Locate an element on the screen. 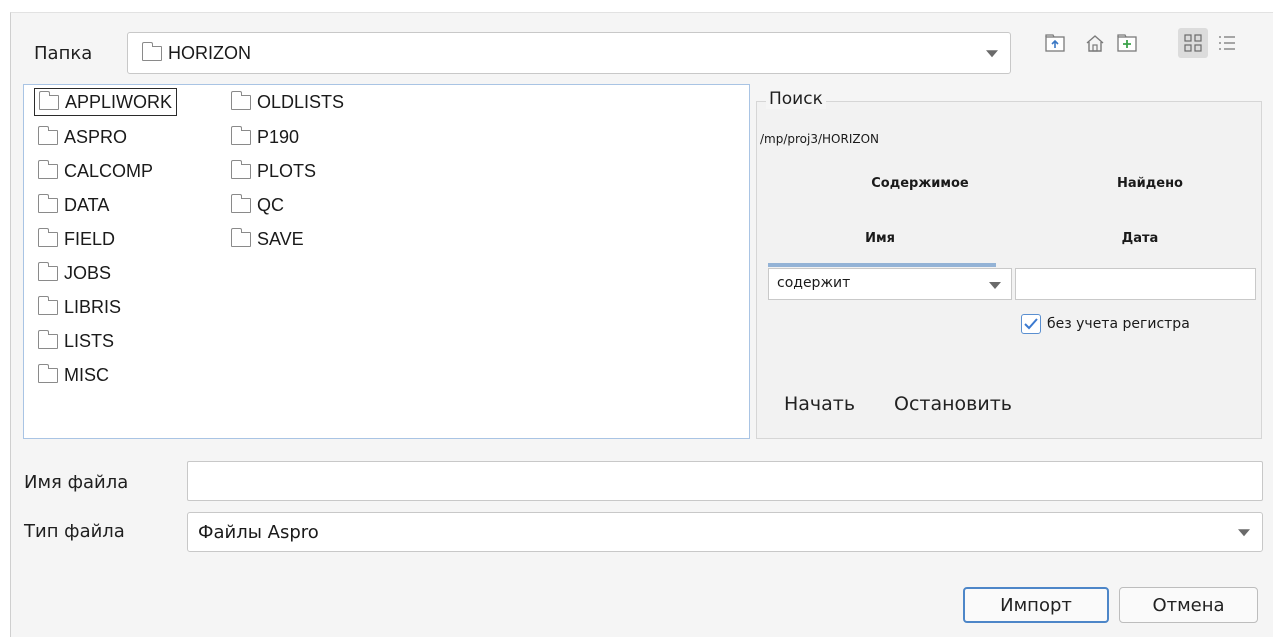 This screenshot has height=637, width=1273. folder-current: HORIZON is located at coordinates (209, 53).